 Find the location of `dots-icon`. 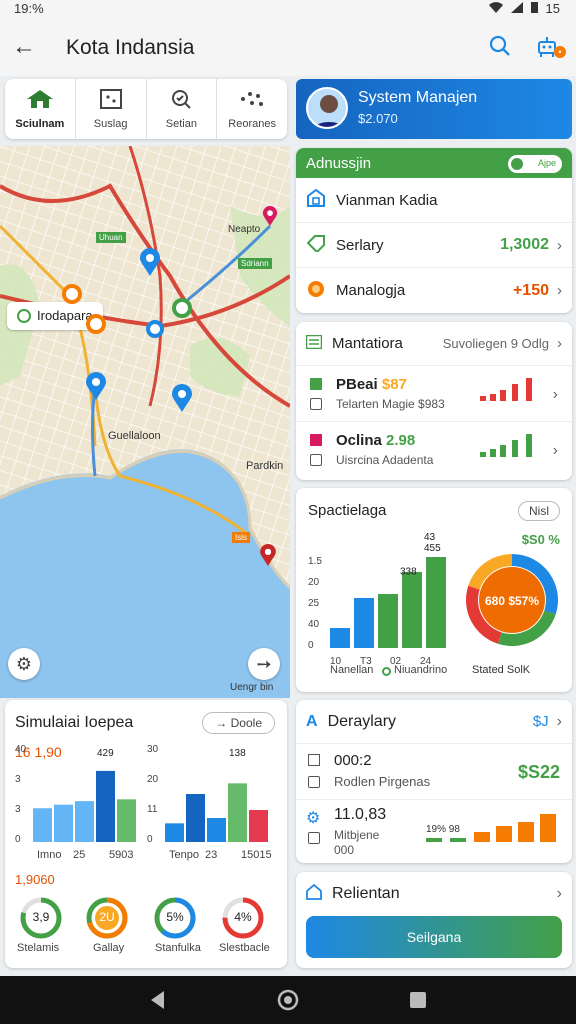

dots-icon is located at coordinates (252, 100).